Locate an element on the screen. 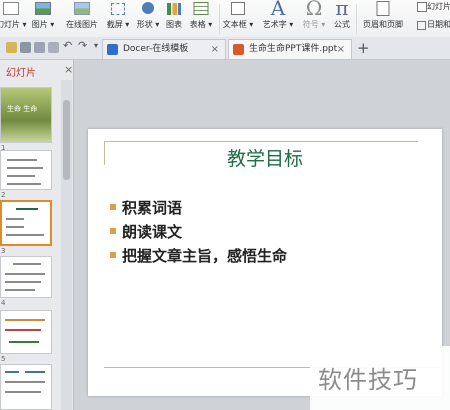  slides-panel: 幻灯片 × 生命 生命 1 2 3 4 5 is located at coordinates (37, 235).